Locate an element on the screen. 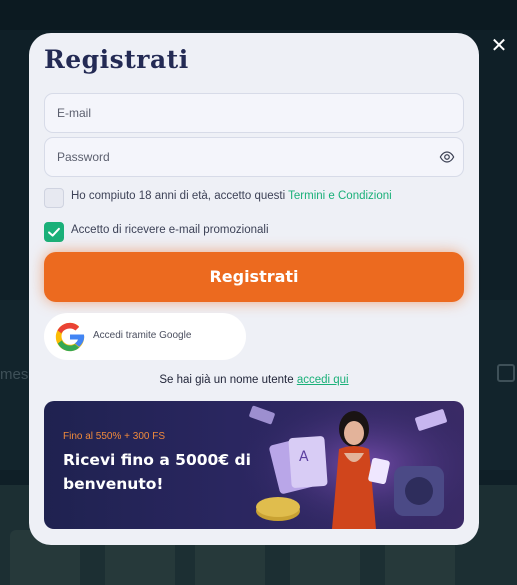 This screenshot has width=517, height=585. background-expand-icon is located at coordinates (506, 373).